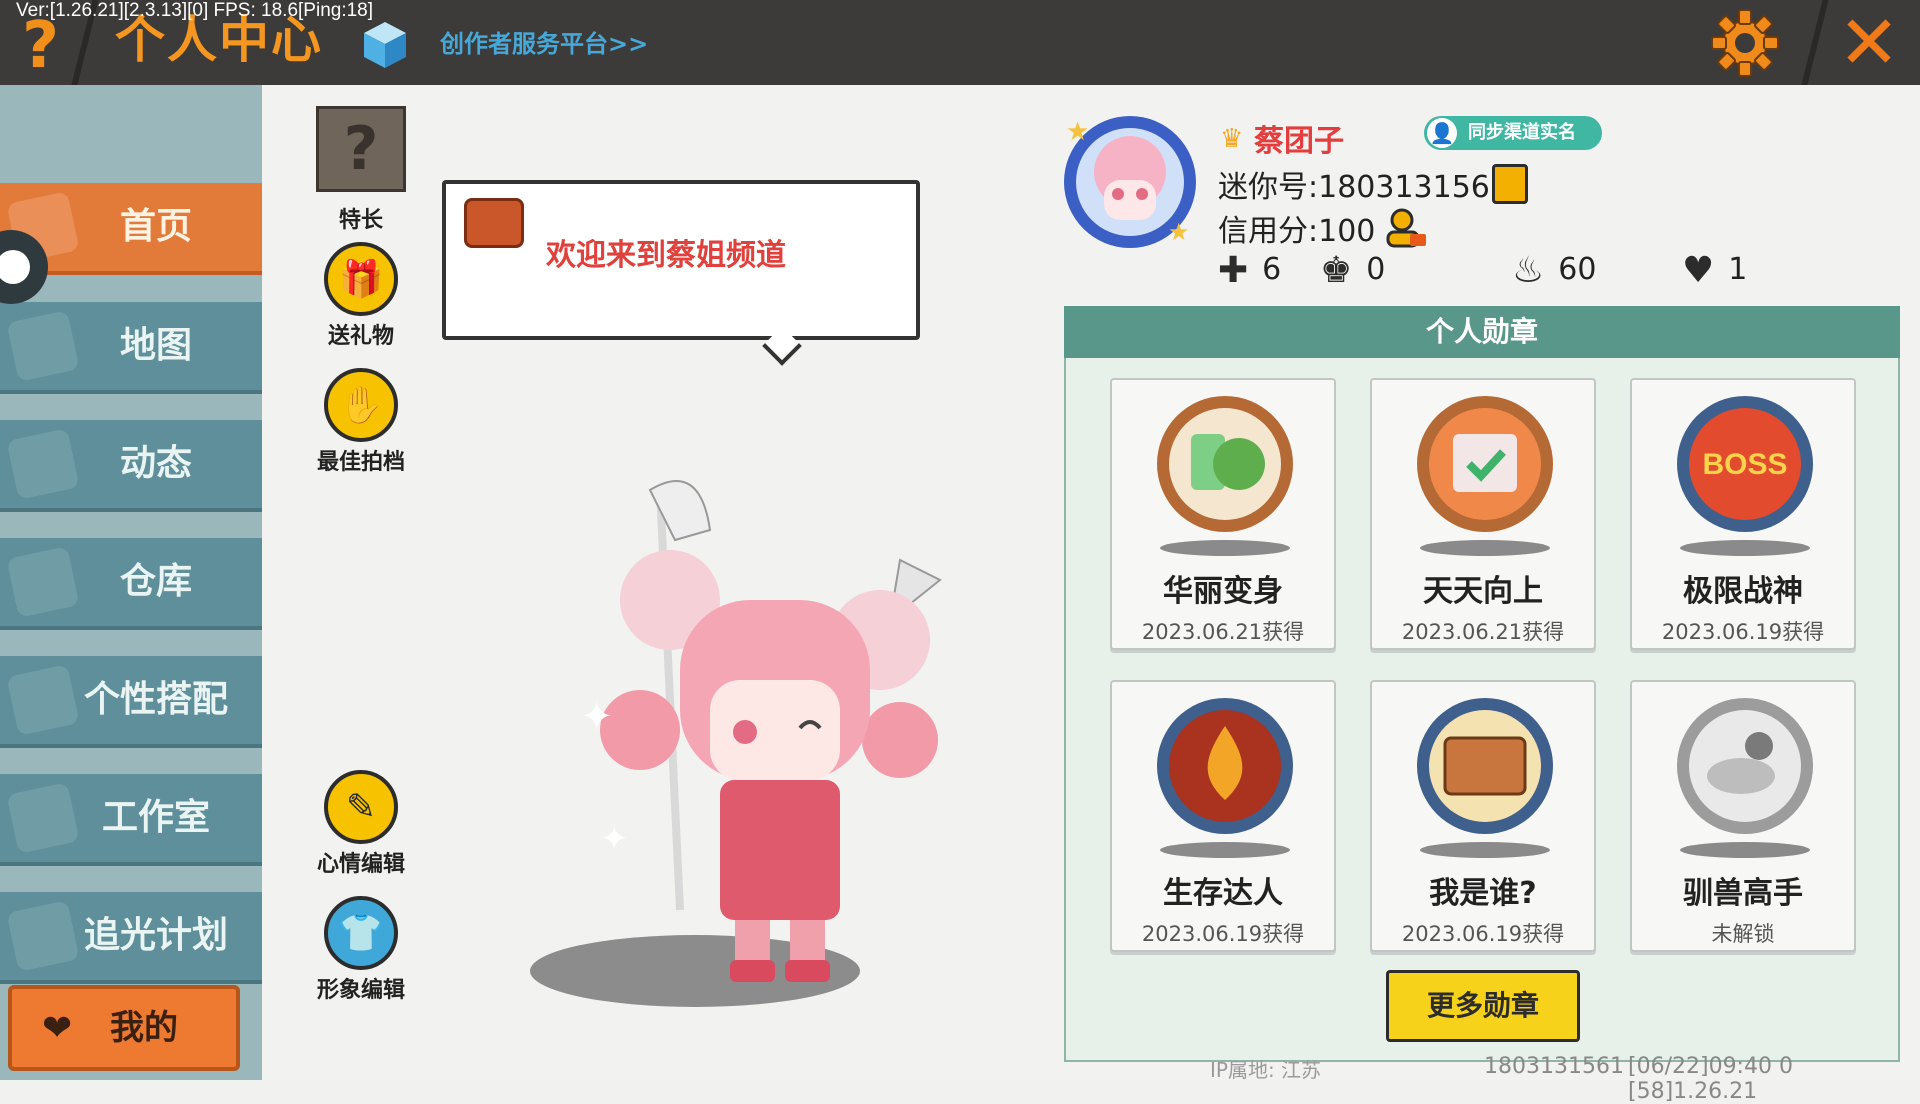 The height and width of the screenshot is (1104, 1920). I want to click on nav-item-label: 个性搭配, so click(155, 699).